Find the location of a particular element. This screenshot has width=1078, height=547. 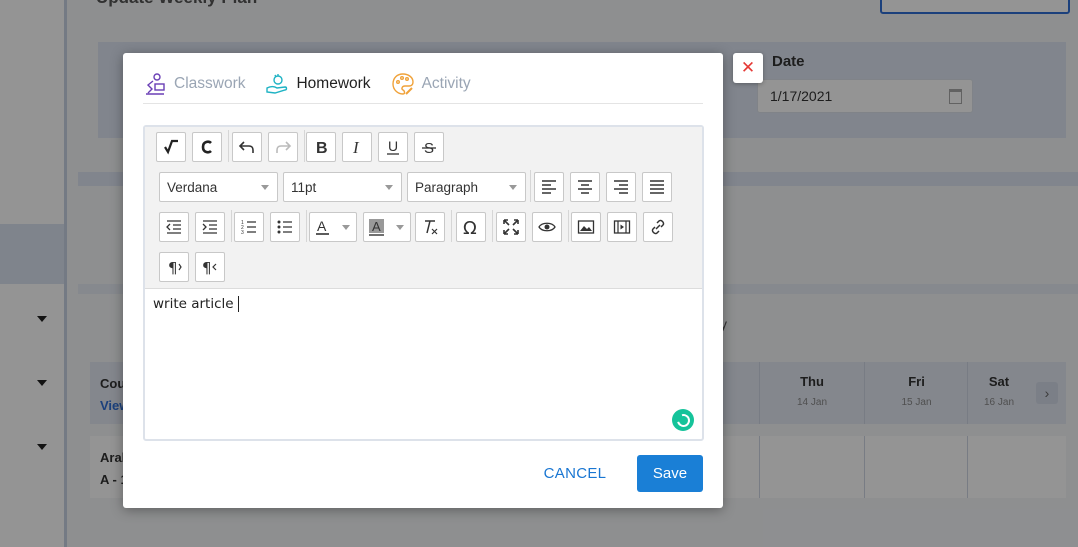

strikethrough-icon: S is located at coordinates (429, 148).